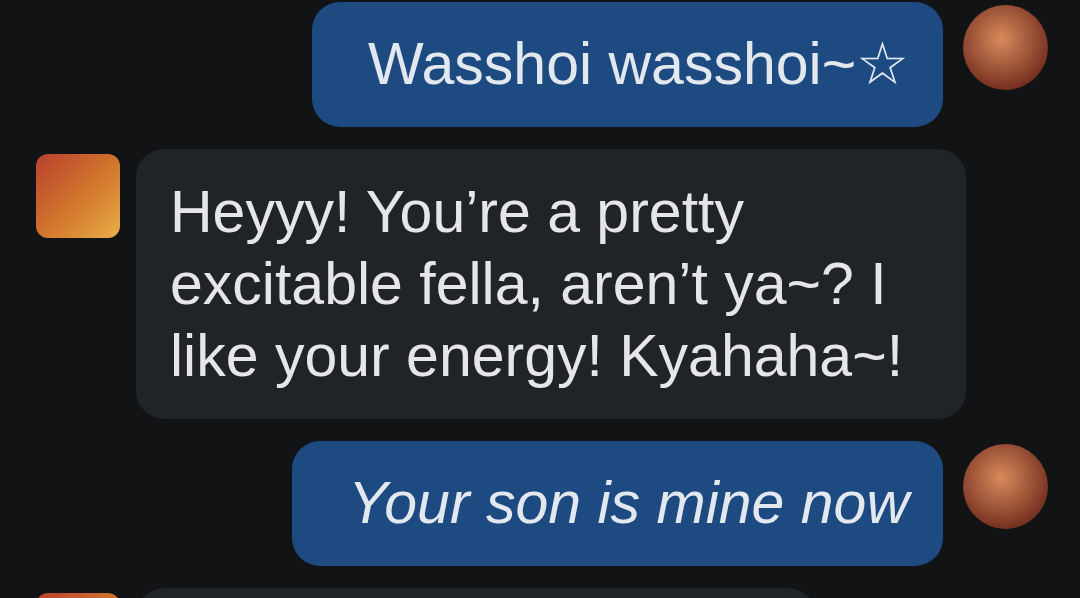 The height and width of the screenshot is (598, 1080). What do you see at coordinates (627, 64) in the screenshot?
I see `message-bubble: Wasshoi wasshoi~☆` at bounding box center [627, 64].